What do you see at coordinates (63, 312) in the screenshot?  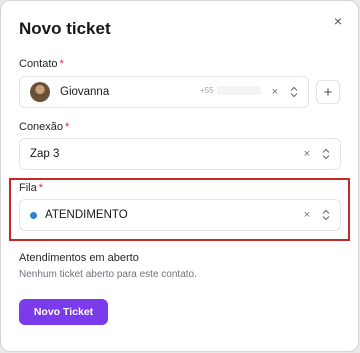 I see `new-ticket-button: Novo Ticket` at bounding box center [63, 312].